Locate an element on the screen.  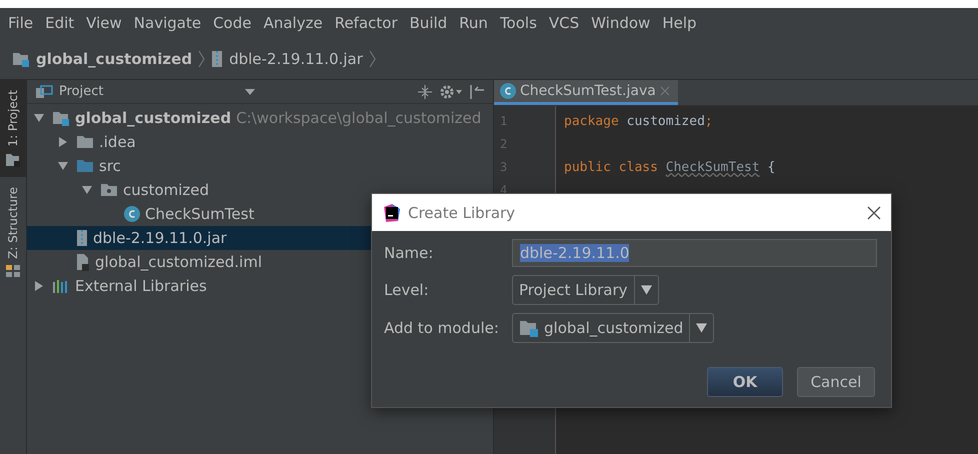
menu-item: Analyze is located at coordinates (293, 23).